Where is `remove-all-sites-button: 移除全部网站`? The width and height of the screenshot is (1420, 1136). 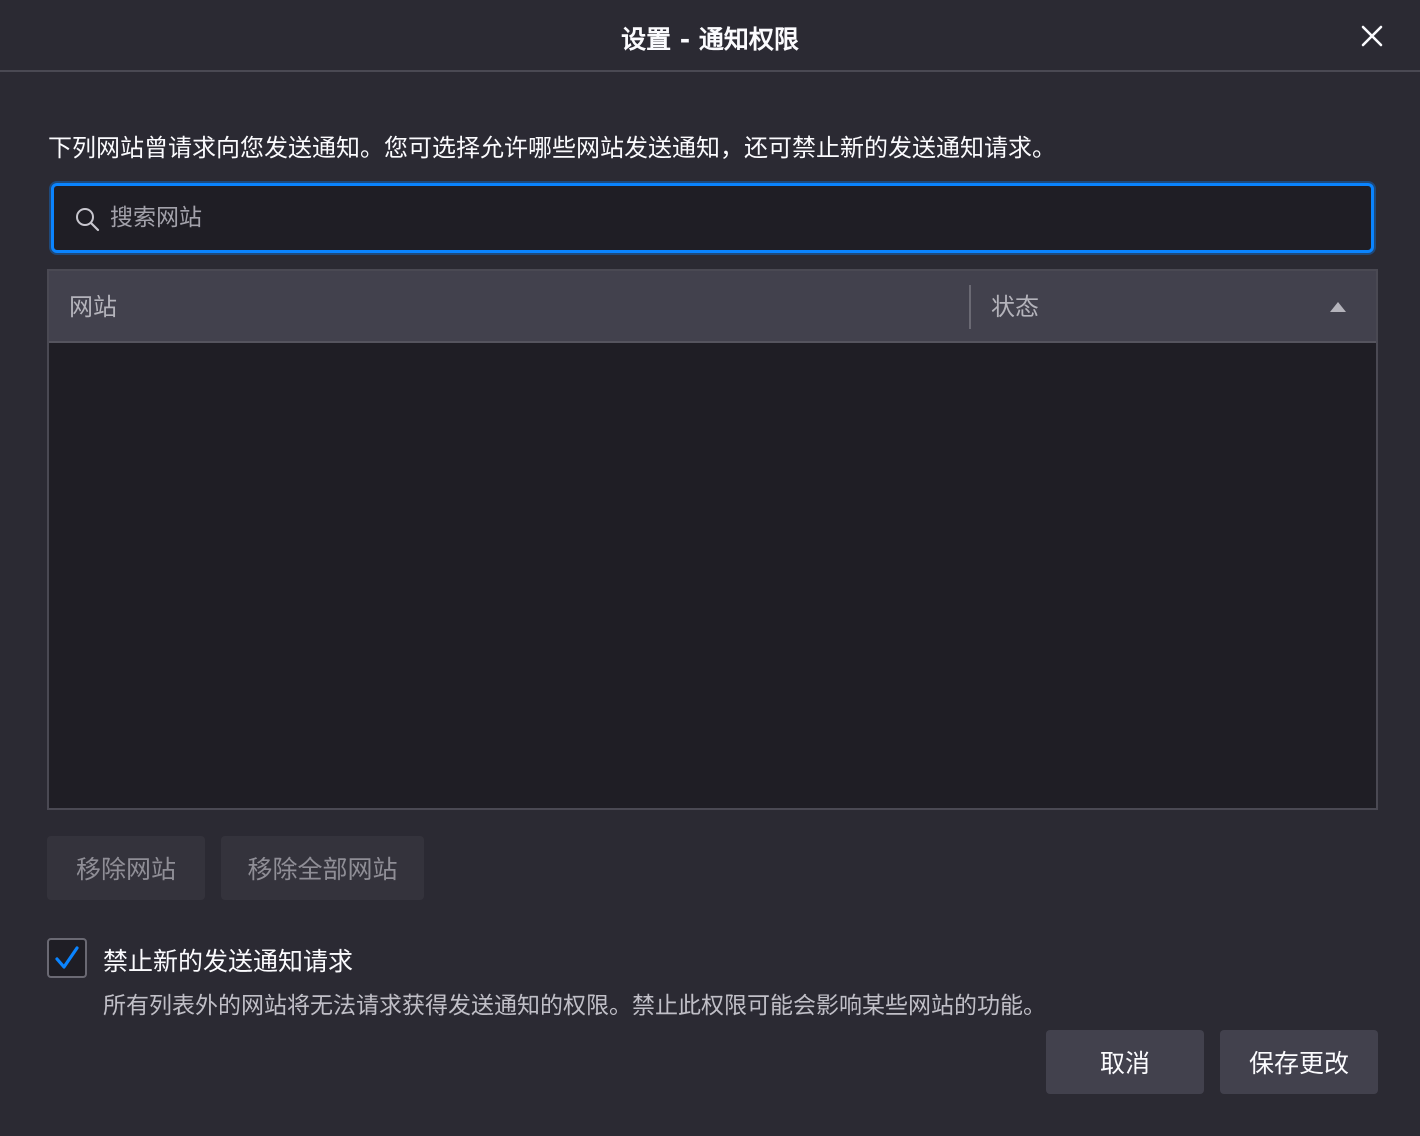 remove-all-sites-button: 移除全部网站 is located at coordinates (322, 868).